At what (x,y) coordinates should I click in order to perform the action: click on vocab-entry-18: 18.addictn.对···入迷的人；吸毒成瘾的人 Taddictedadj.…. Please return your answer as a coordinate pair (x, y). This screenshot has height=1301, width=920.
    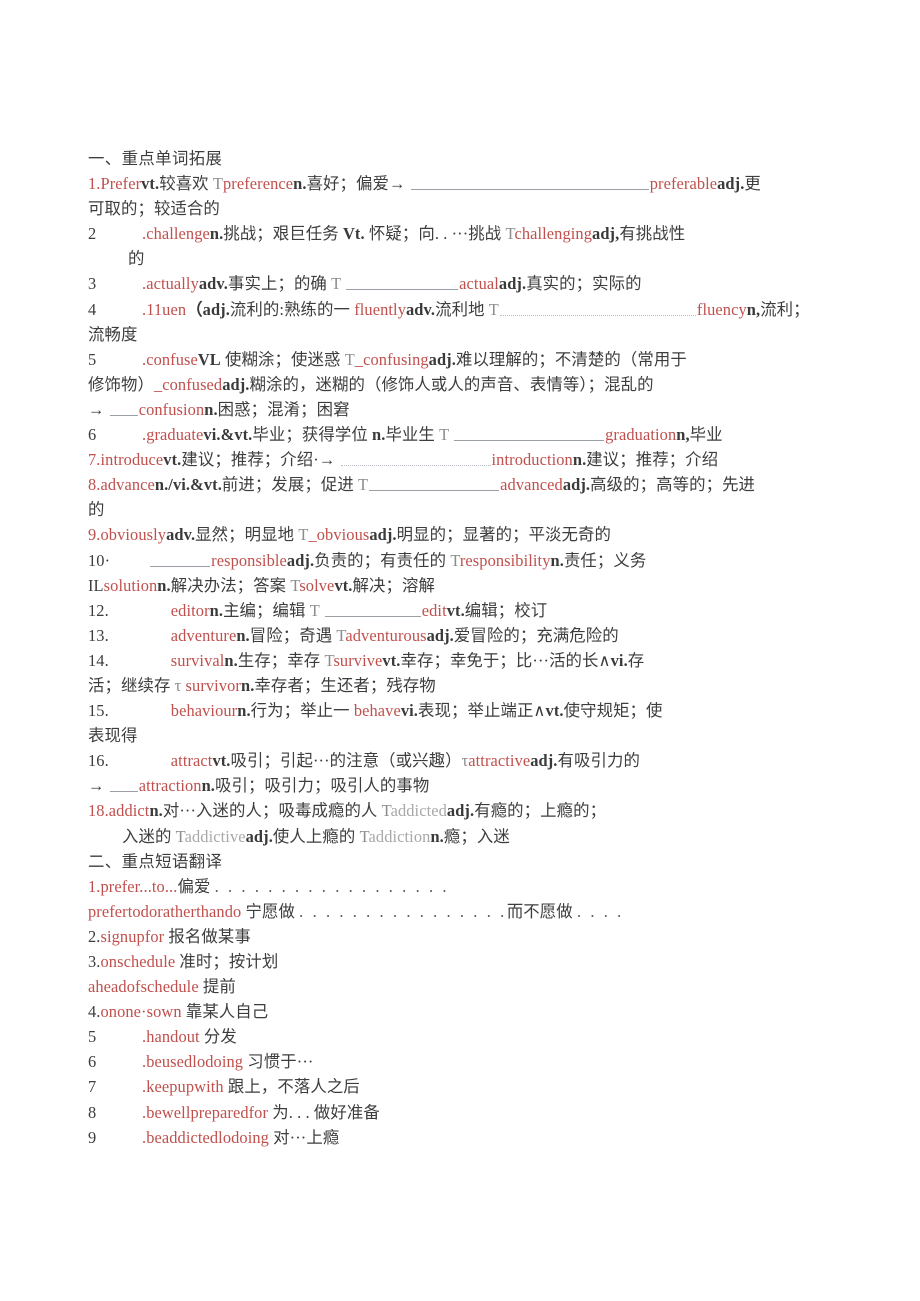
    Looking at the image, I should click on (347, 811).